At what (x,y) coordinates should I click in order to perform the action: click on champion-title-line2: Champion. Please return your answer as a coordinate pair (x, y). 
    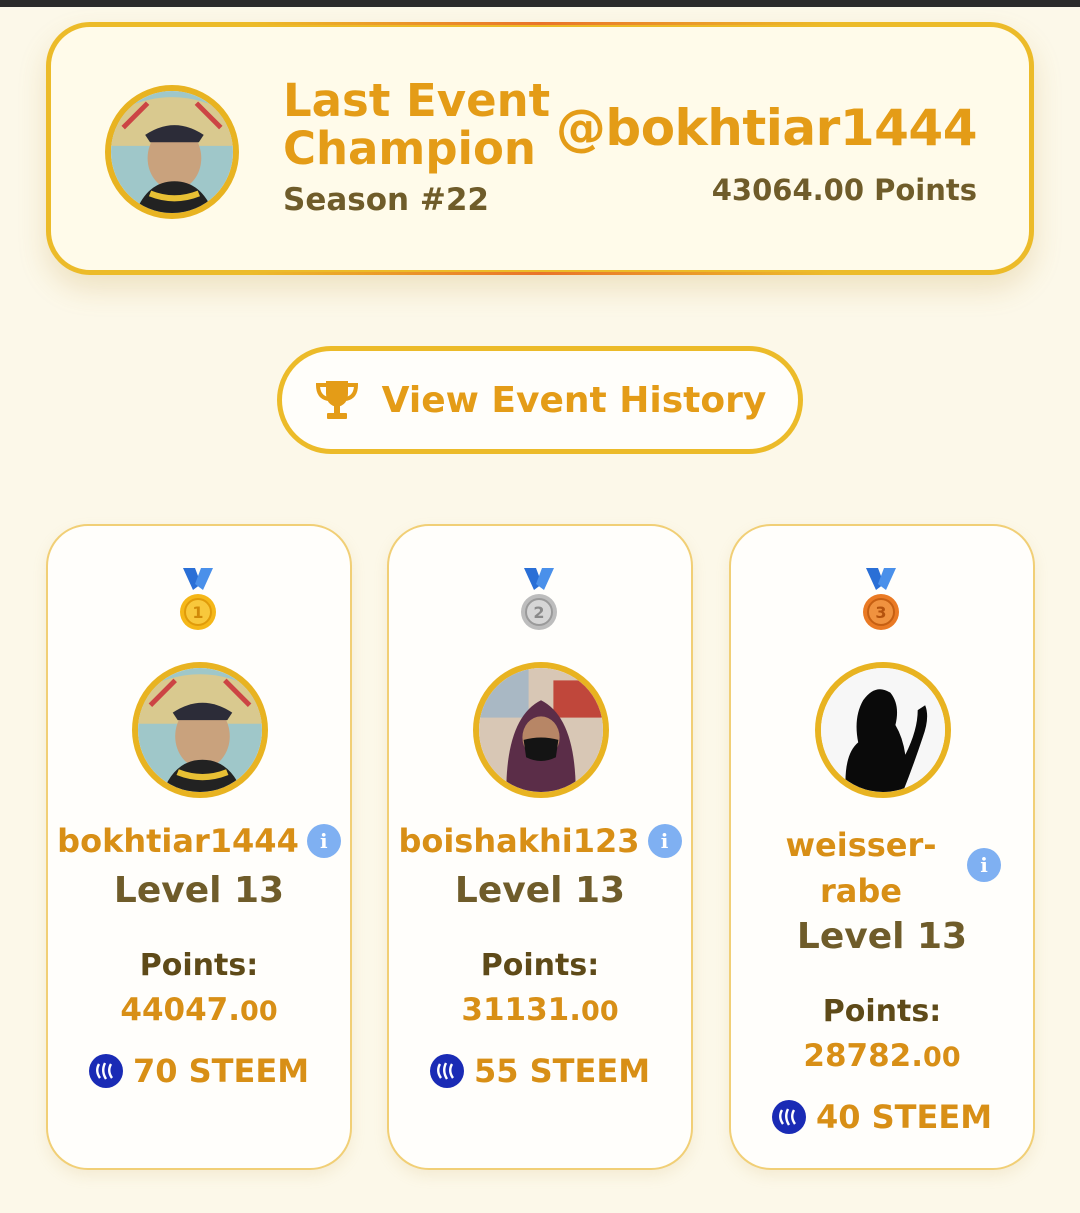
    Looking at the image, I should click on (409, 148).